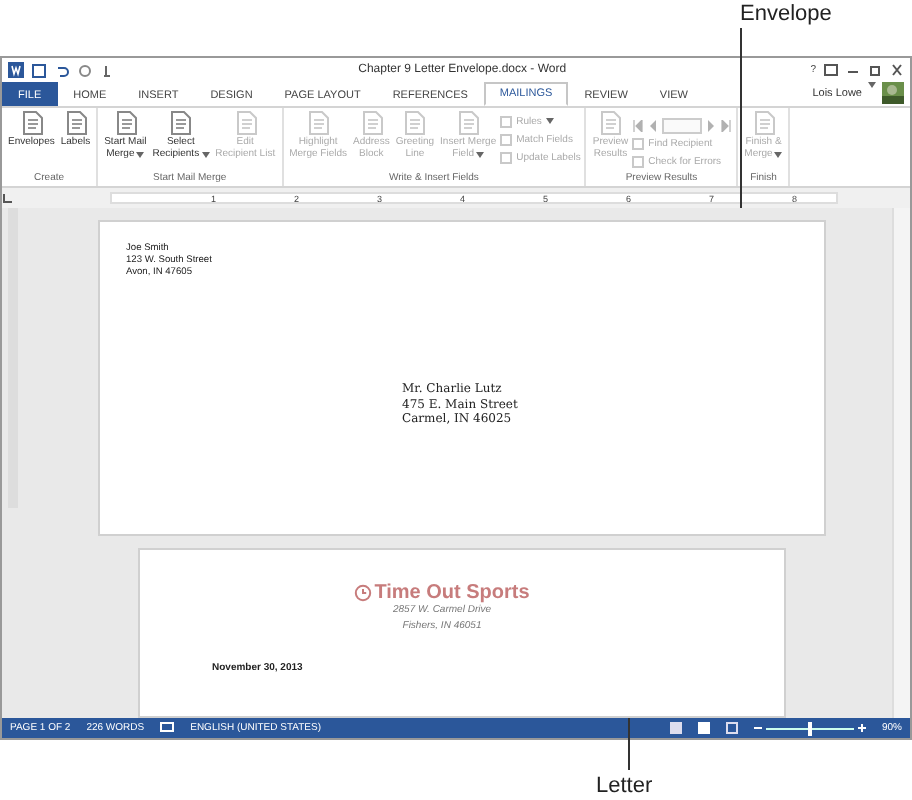 This screenshot has height=800, width=912. I want to click on restore-icon, so click(875, 70).